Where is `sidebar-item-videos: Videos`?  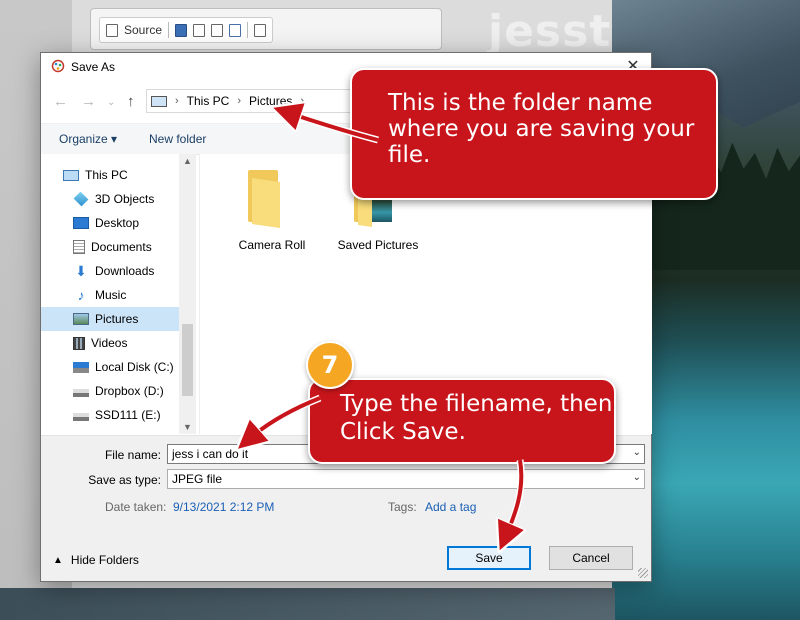
sidebar-item-videos: Videos is located at coordinates (110, 343).